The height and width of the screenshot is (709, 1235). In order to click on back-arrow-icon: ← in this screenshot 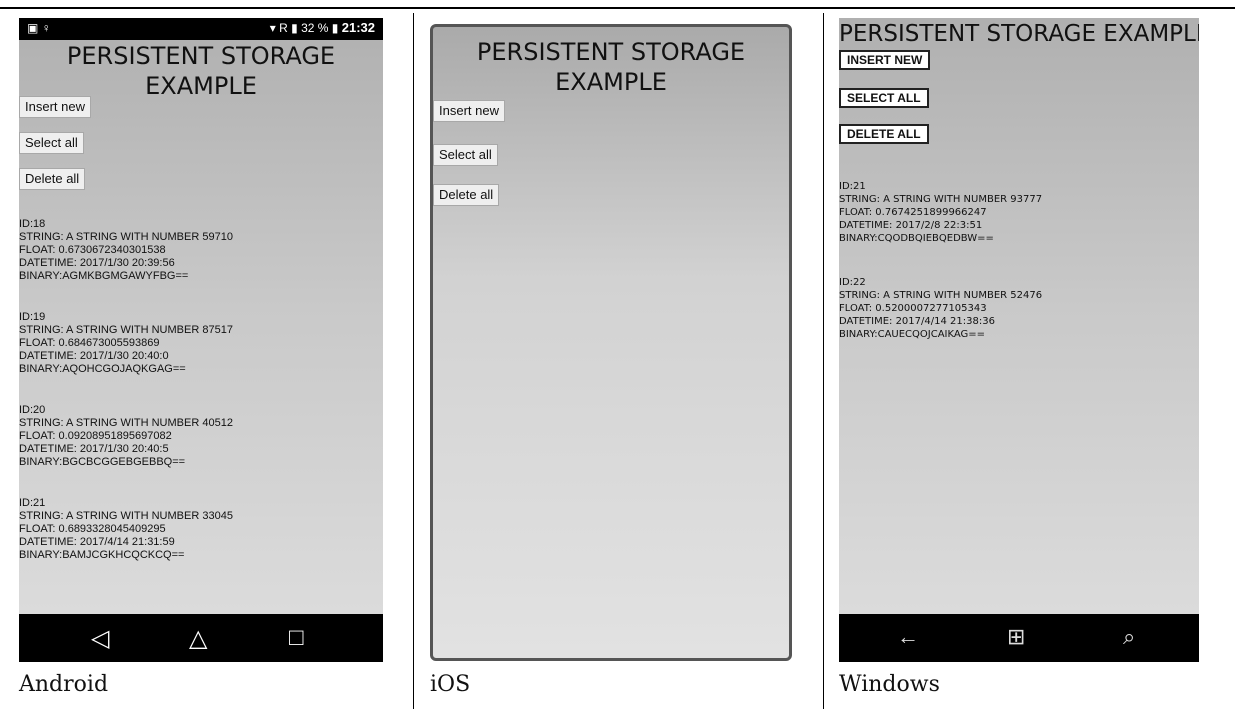, I will do `click(908, 637)`.